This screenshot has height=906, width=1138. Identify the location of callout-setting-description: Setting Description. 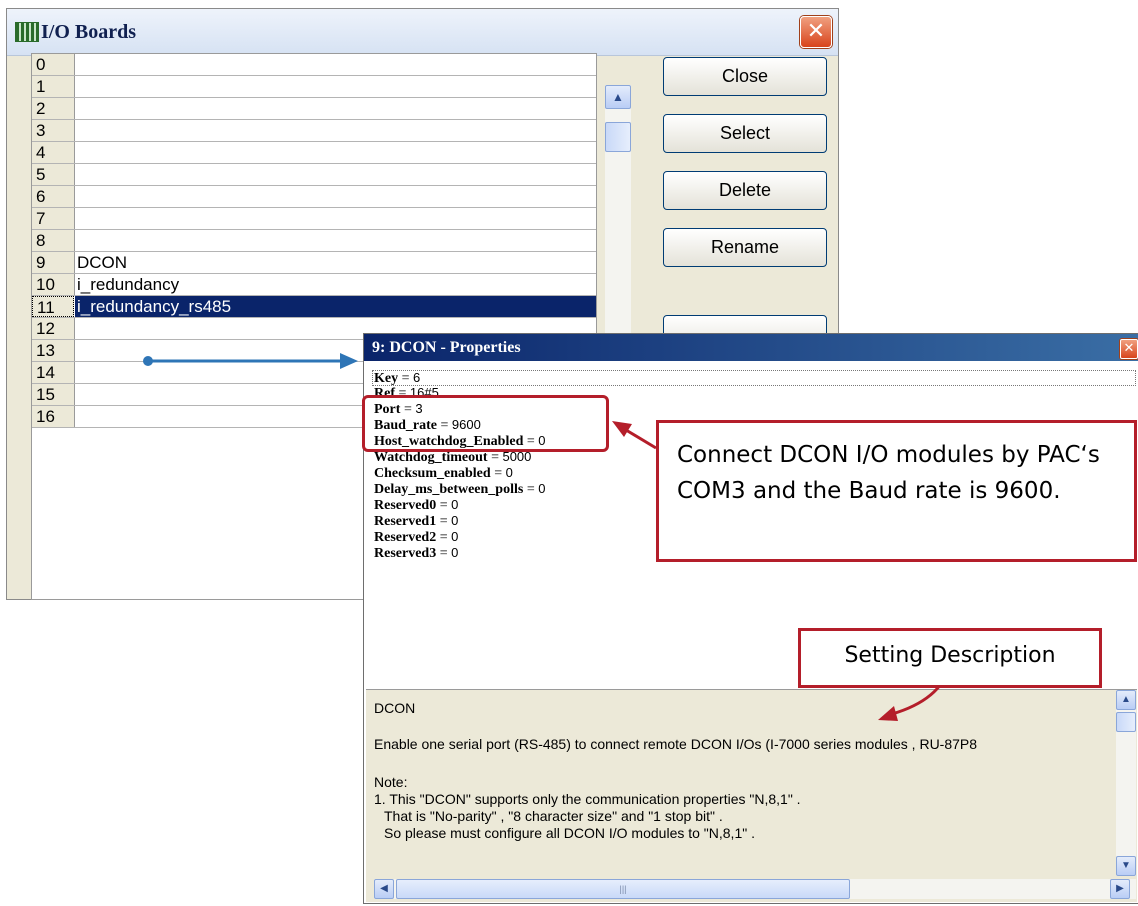
(950, 658).